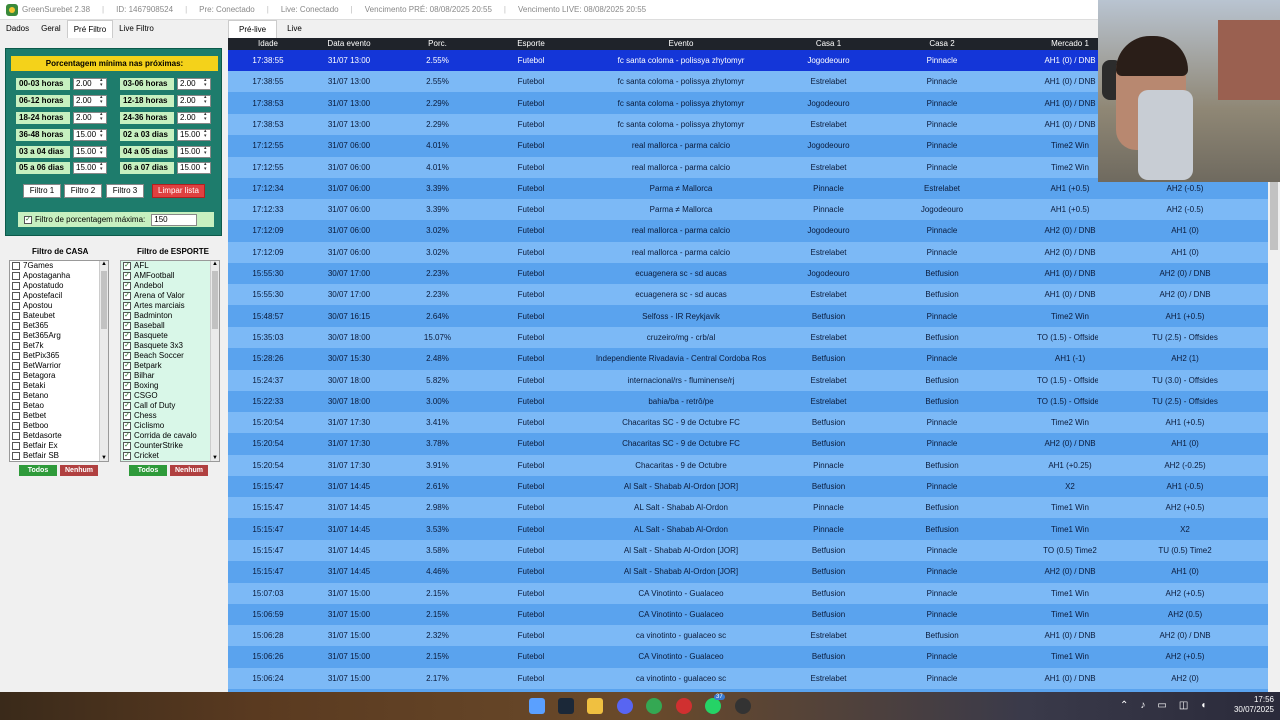 Image resolution: width=1280 pixels, height=720 pixels. Describe the element at coordinates (170, 266) in the screenshot. I see `esporte-list-item: ✓ AFL` at that location.